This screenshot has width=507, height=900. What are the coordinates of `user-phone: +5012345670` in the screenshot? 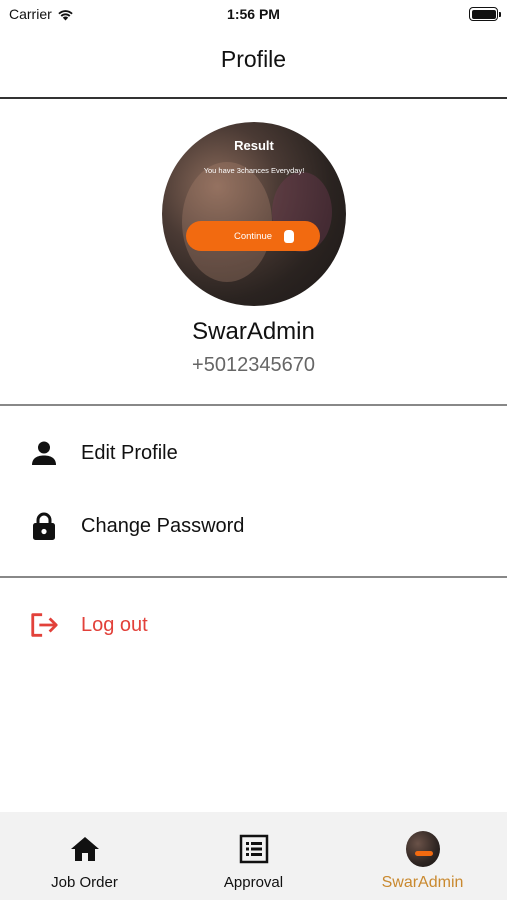 It's located at (253, 365).